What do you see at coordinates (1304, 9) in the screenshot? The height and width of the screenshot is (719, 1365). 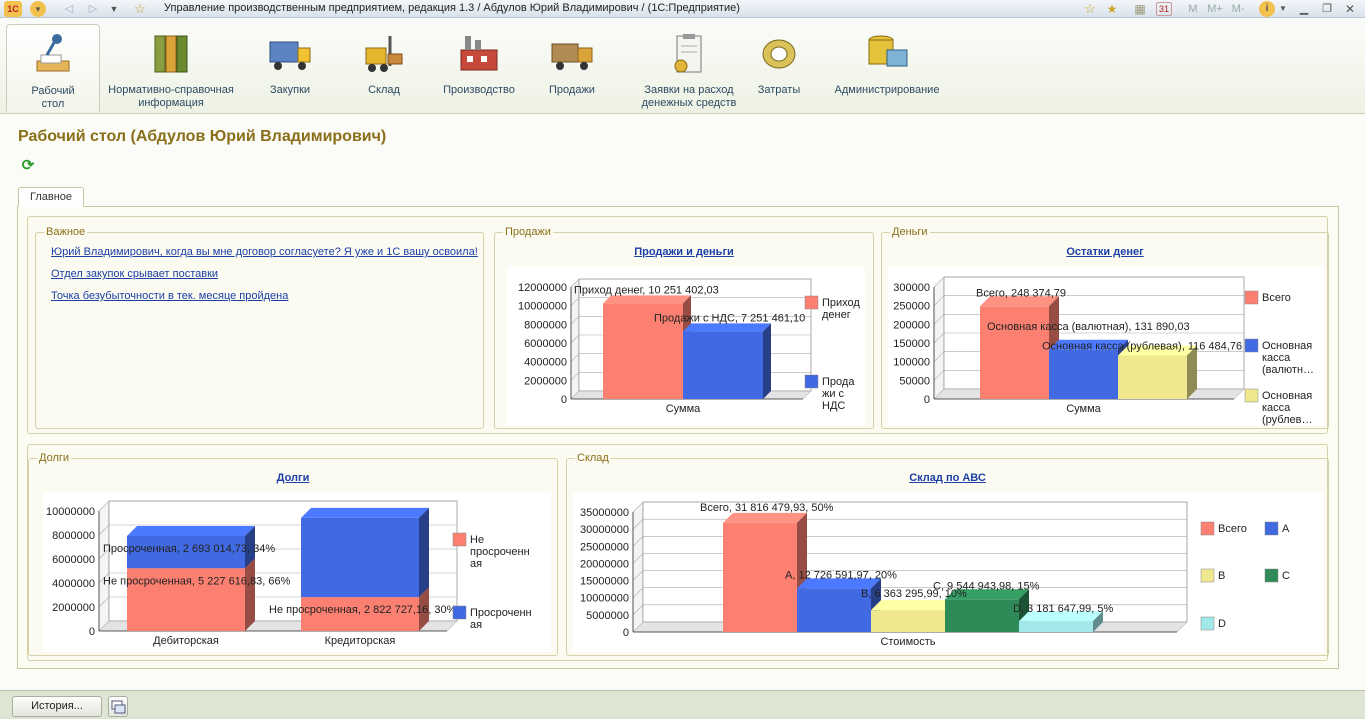 I see `minimize-icon: ▁` at bounding box center [1304, 9].